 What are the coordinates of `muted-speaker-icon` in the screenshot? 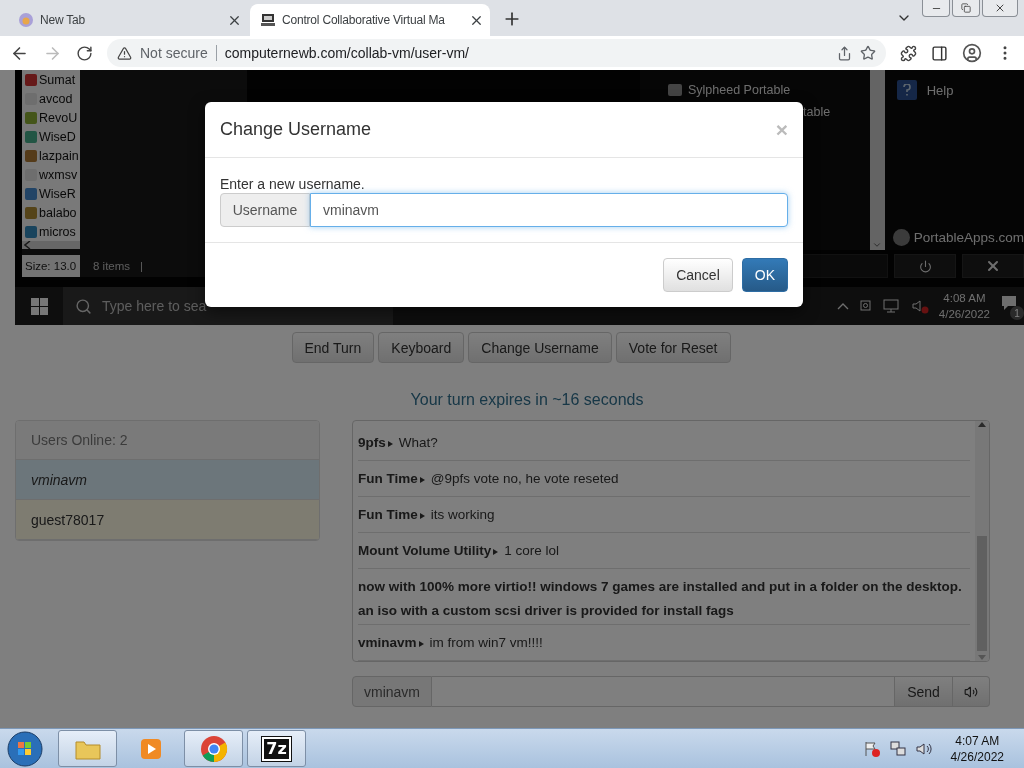 It's located at (919, 306).